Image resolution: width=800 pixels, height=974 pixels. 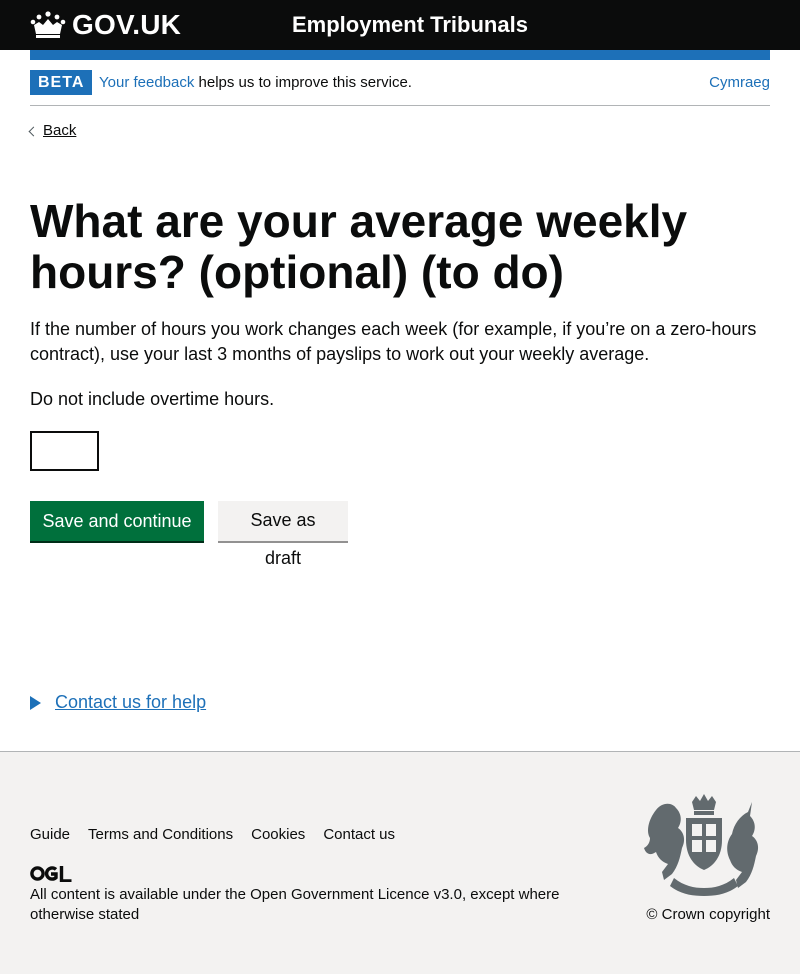 What do you see at coordinates (51, 874) in the screenshot?
I see `ogl-logo-icon` at bounding box center [51, 874].